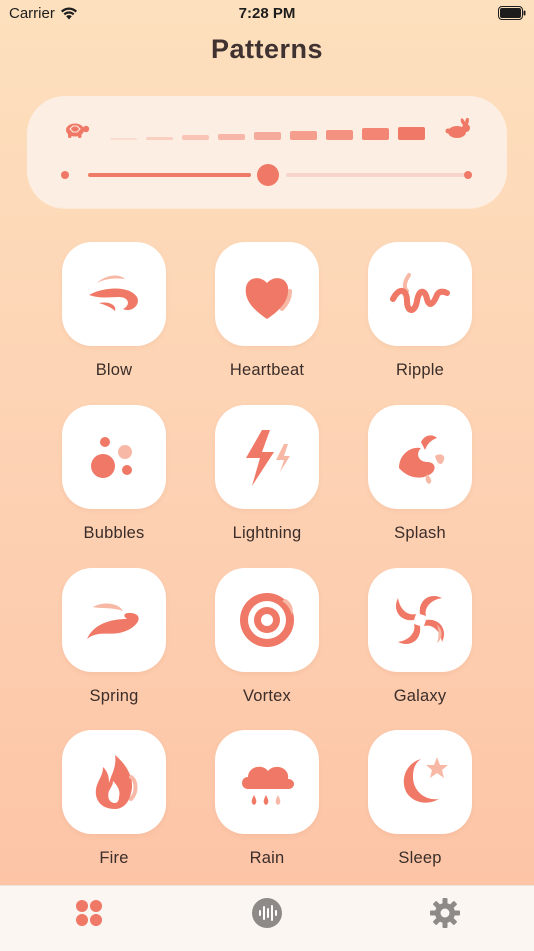  I want to click on pattern-tile-lightning: Lightning, so click(267, 474).